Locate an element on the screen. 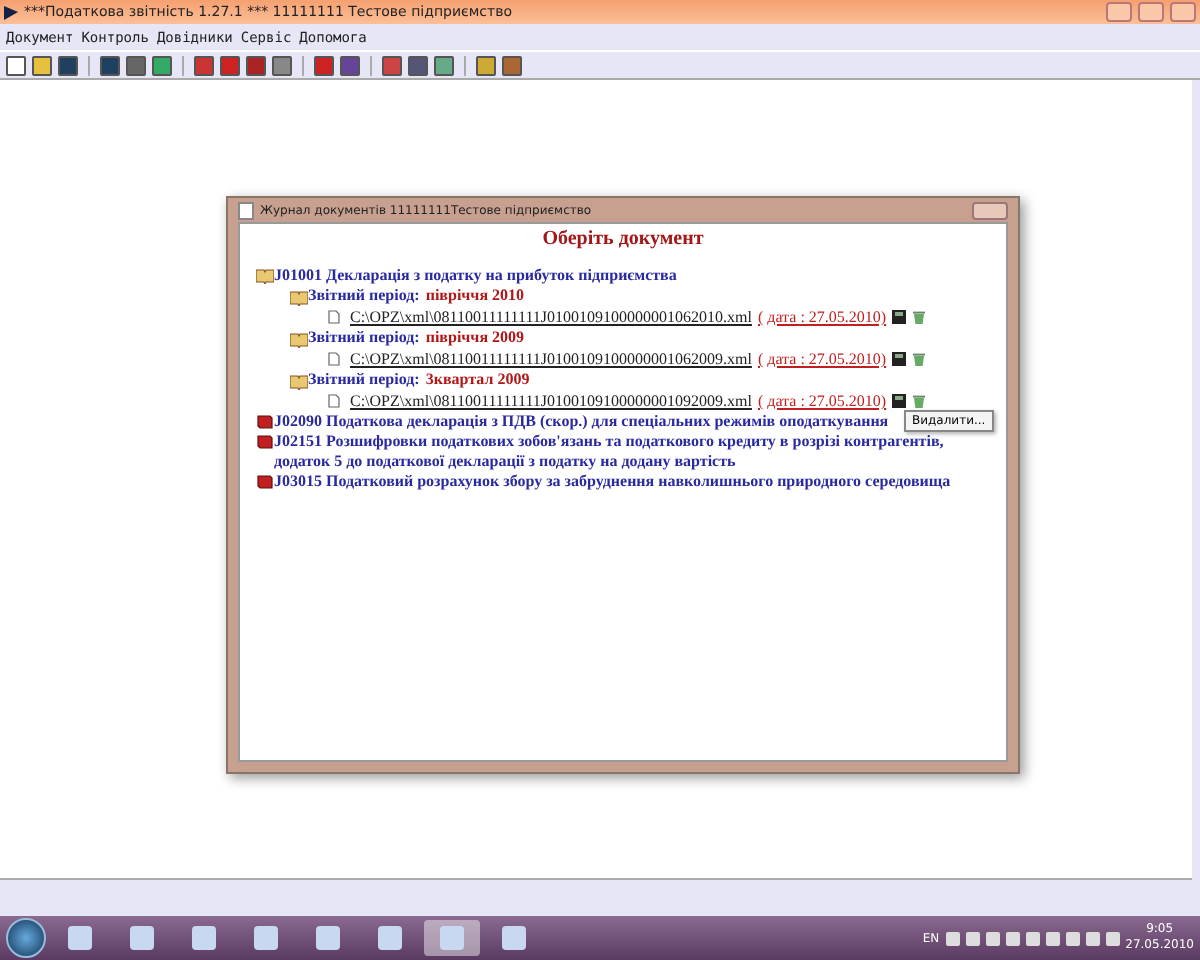 This screenshot has width=1200, height=960. period-value: півріччя 2009 is located at coordinates (475, 338).